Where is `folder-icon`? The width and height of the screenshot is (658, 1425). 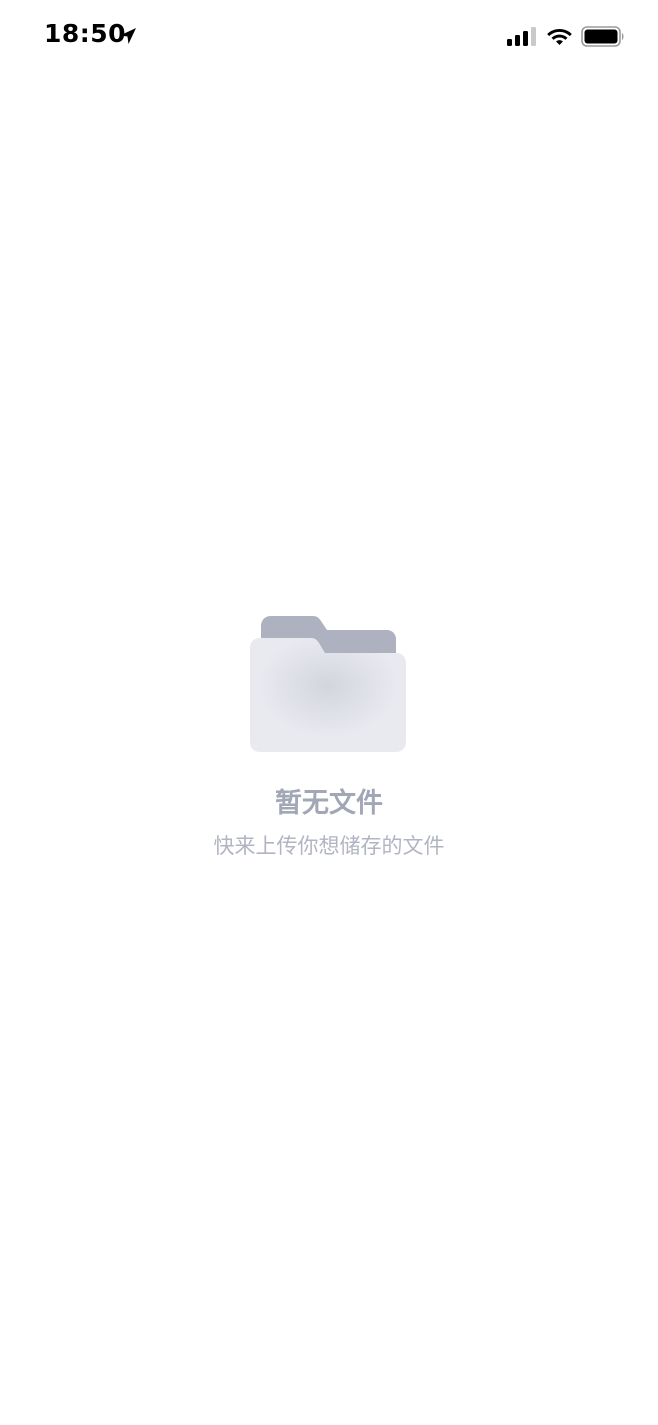 folder-icon is located at coordinates (328, 684).